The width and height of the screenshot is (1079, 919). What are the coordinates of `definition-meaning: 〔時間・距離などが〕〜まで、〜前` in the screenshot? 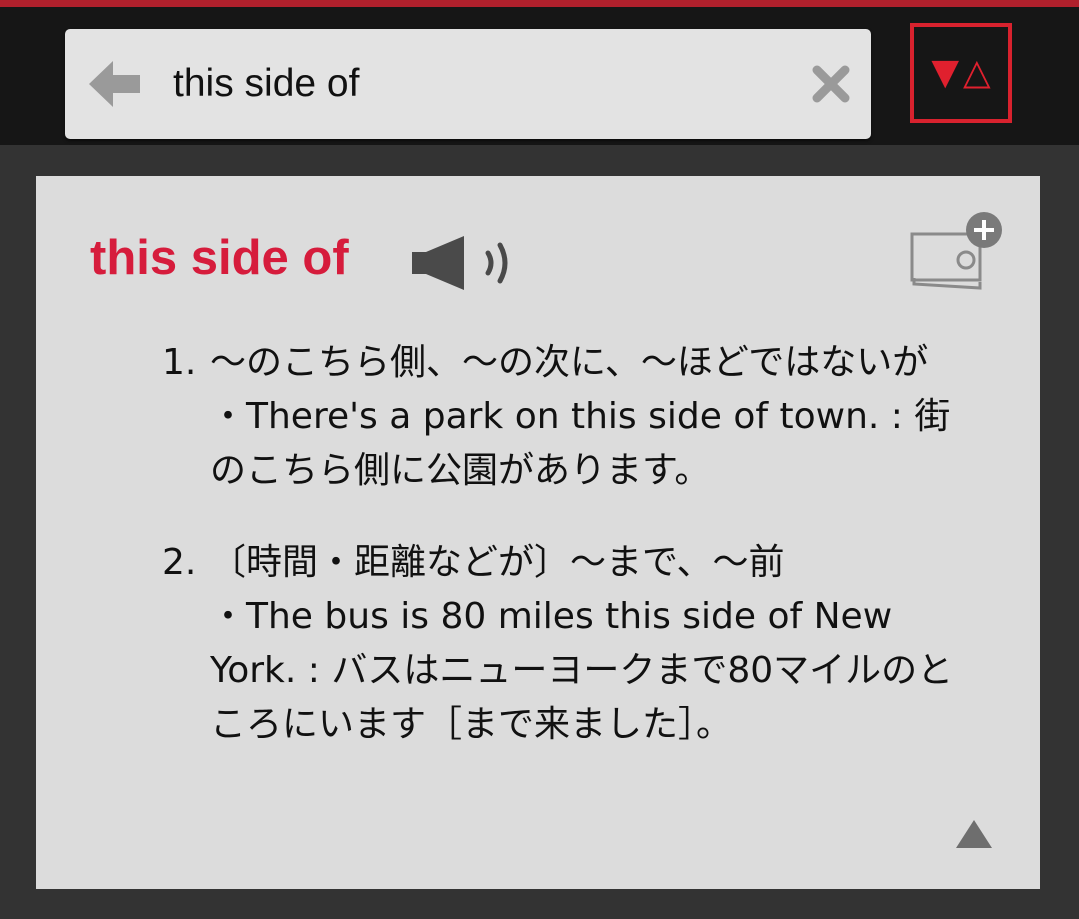 It's located at (497, 562).